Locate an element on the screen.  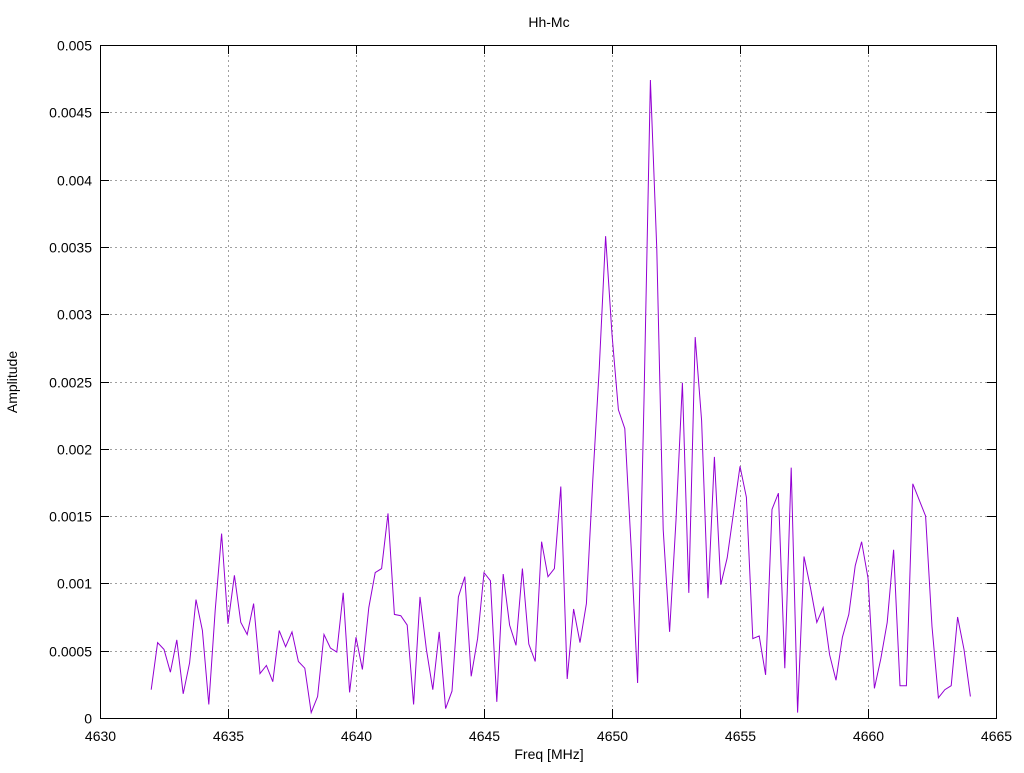
y-tick-label: 0.003 is located at coordinates (74, 315).